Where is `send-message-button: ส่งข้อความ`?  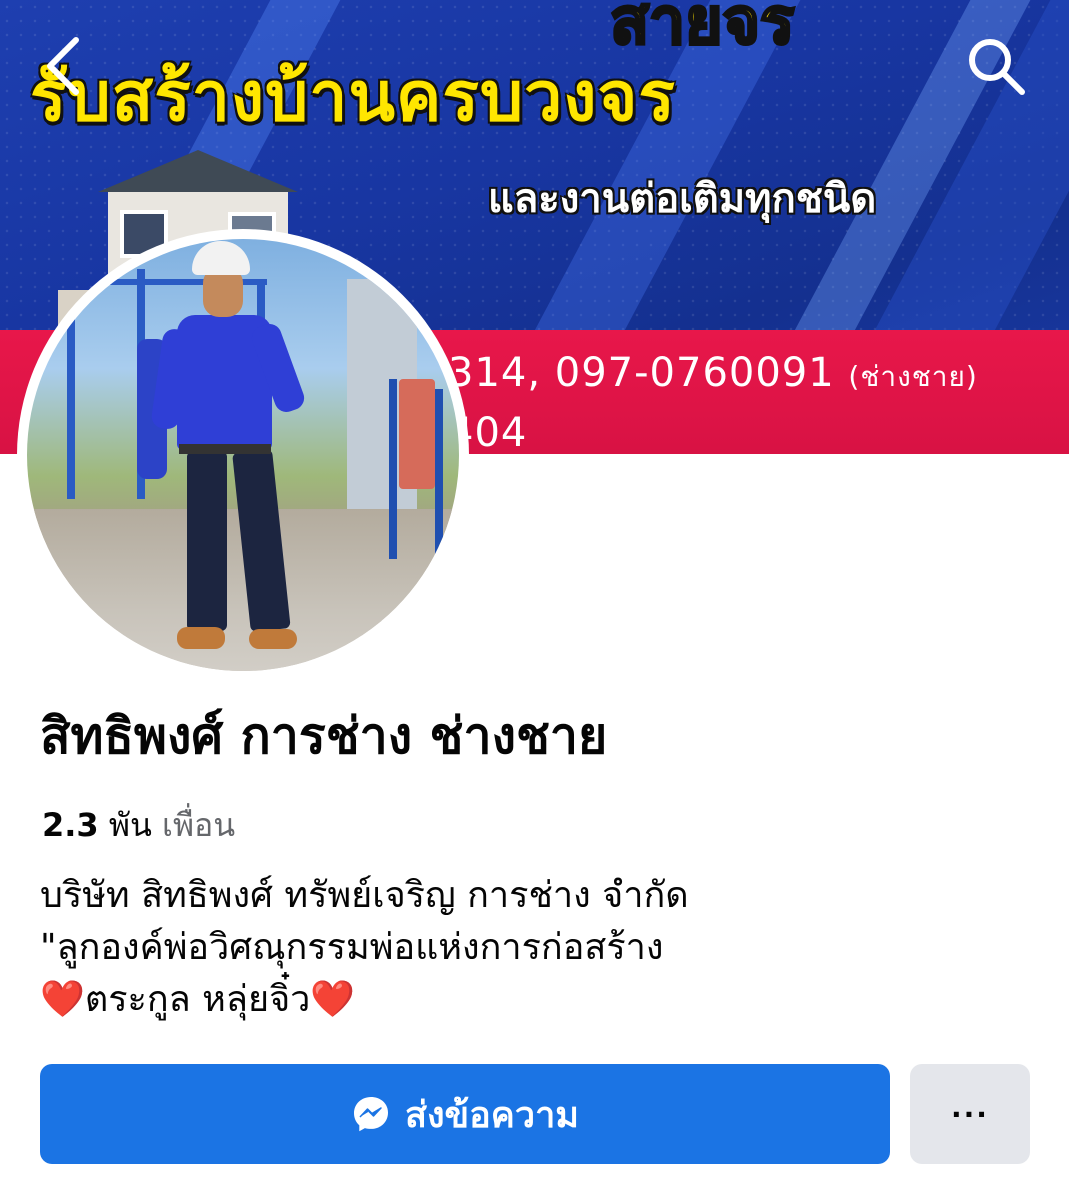 send-message-button: ส่งข้อความ is located at coordinates (465, 1114).